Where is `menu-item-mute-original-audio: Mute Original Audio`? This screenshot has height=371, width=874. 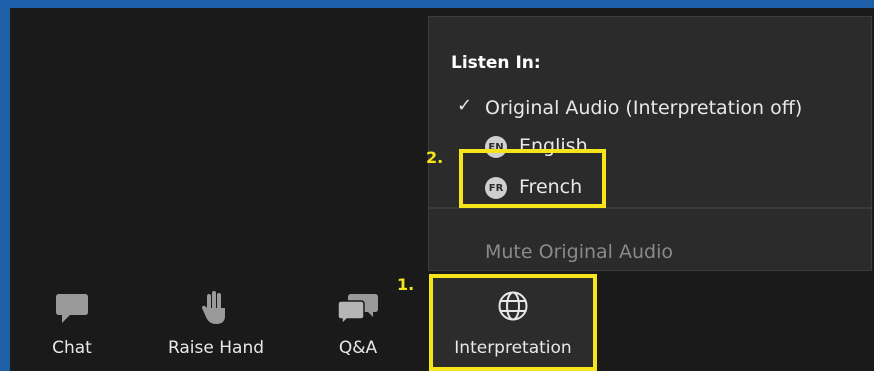
menu-item-mute-original-audio: Mute Original Audio is located at coordinates (650, 253).